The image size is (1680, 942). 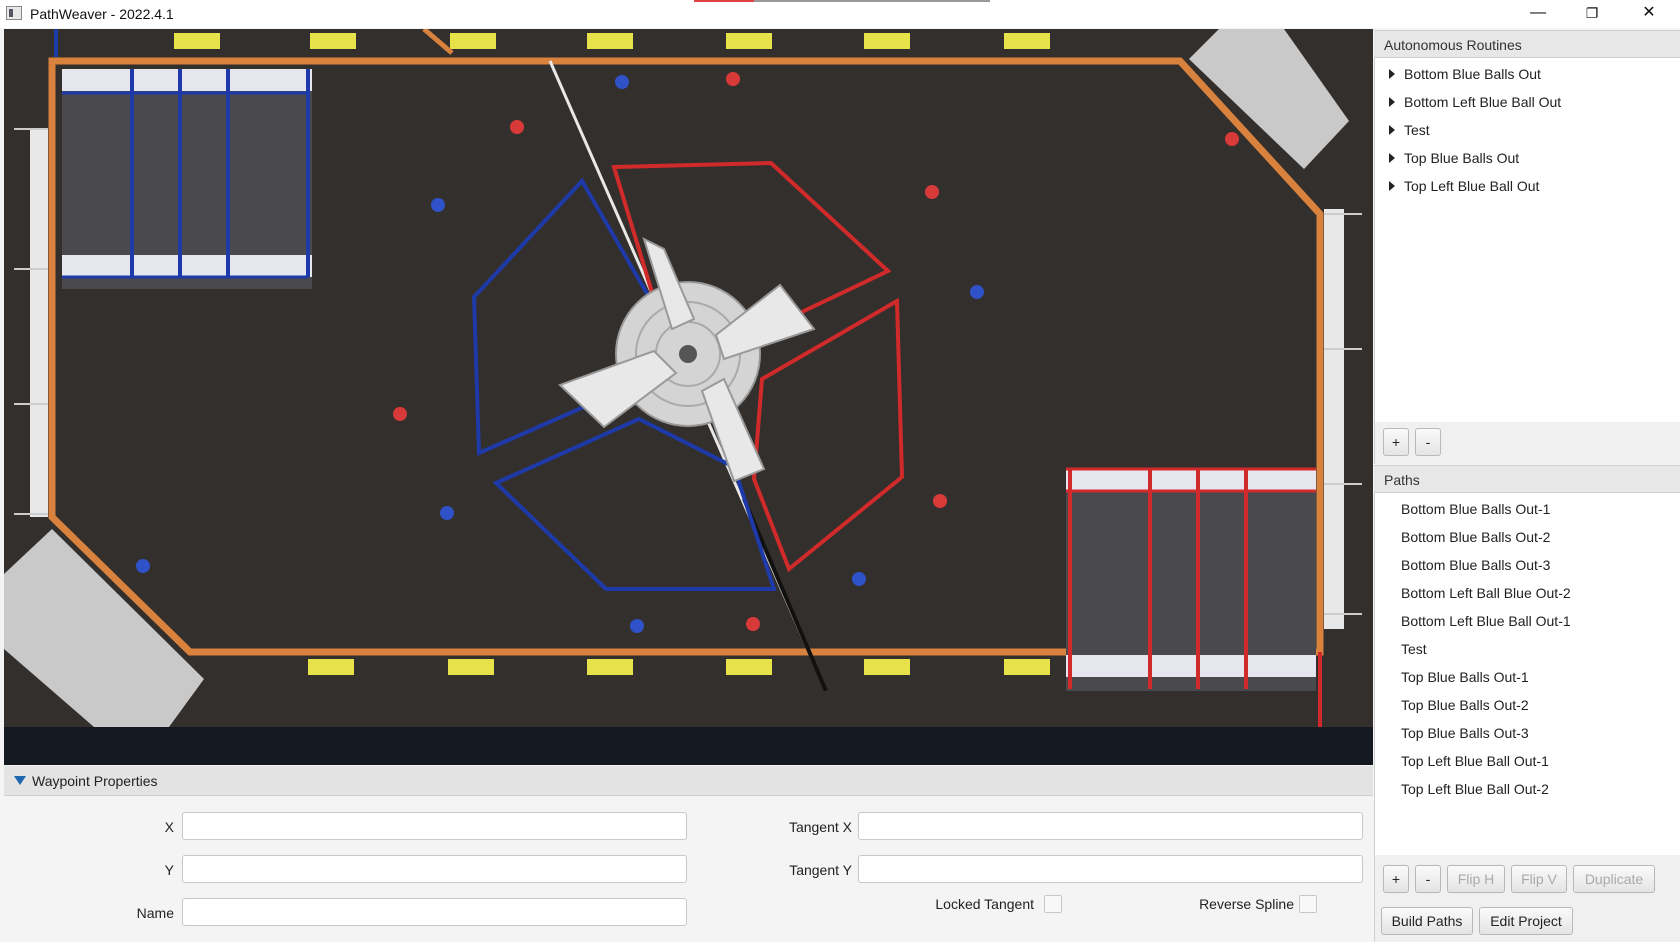 What do you see at coordinates (1417, 130) in the screenshot?
I see `routine-label: Test` at bounding box center [1417, 130].